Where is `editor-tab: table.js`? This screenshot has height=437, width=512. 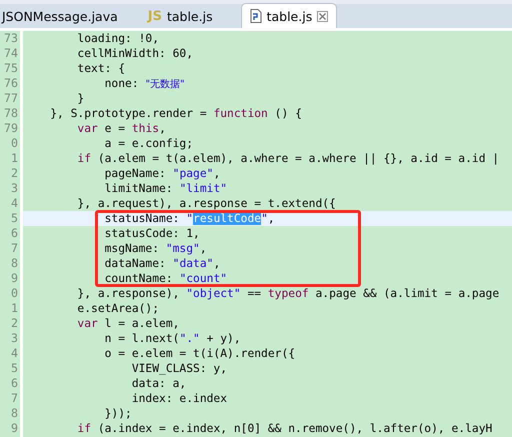
editor-tab: table.js is located at coordinates (289, 15).